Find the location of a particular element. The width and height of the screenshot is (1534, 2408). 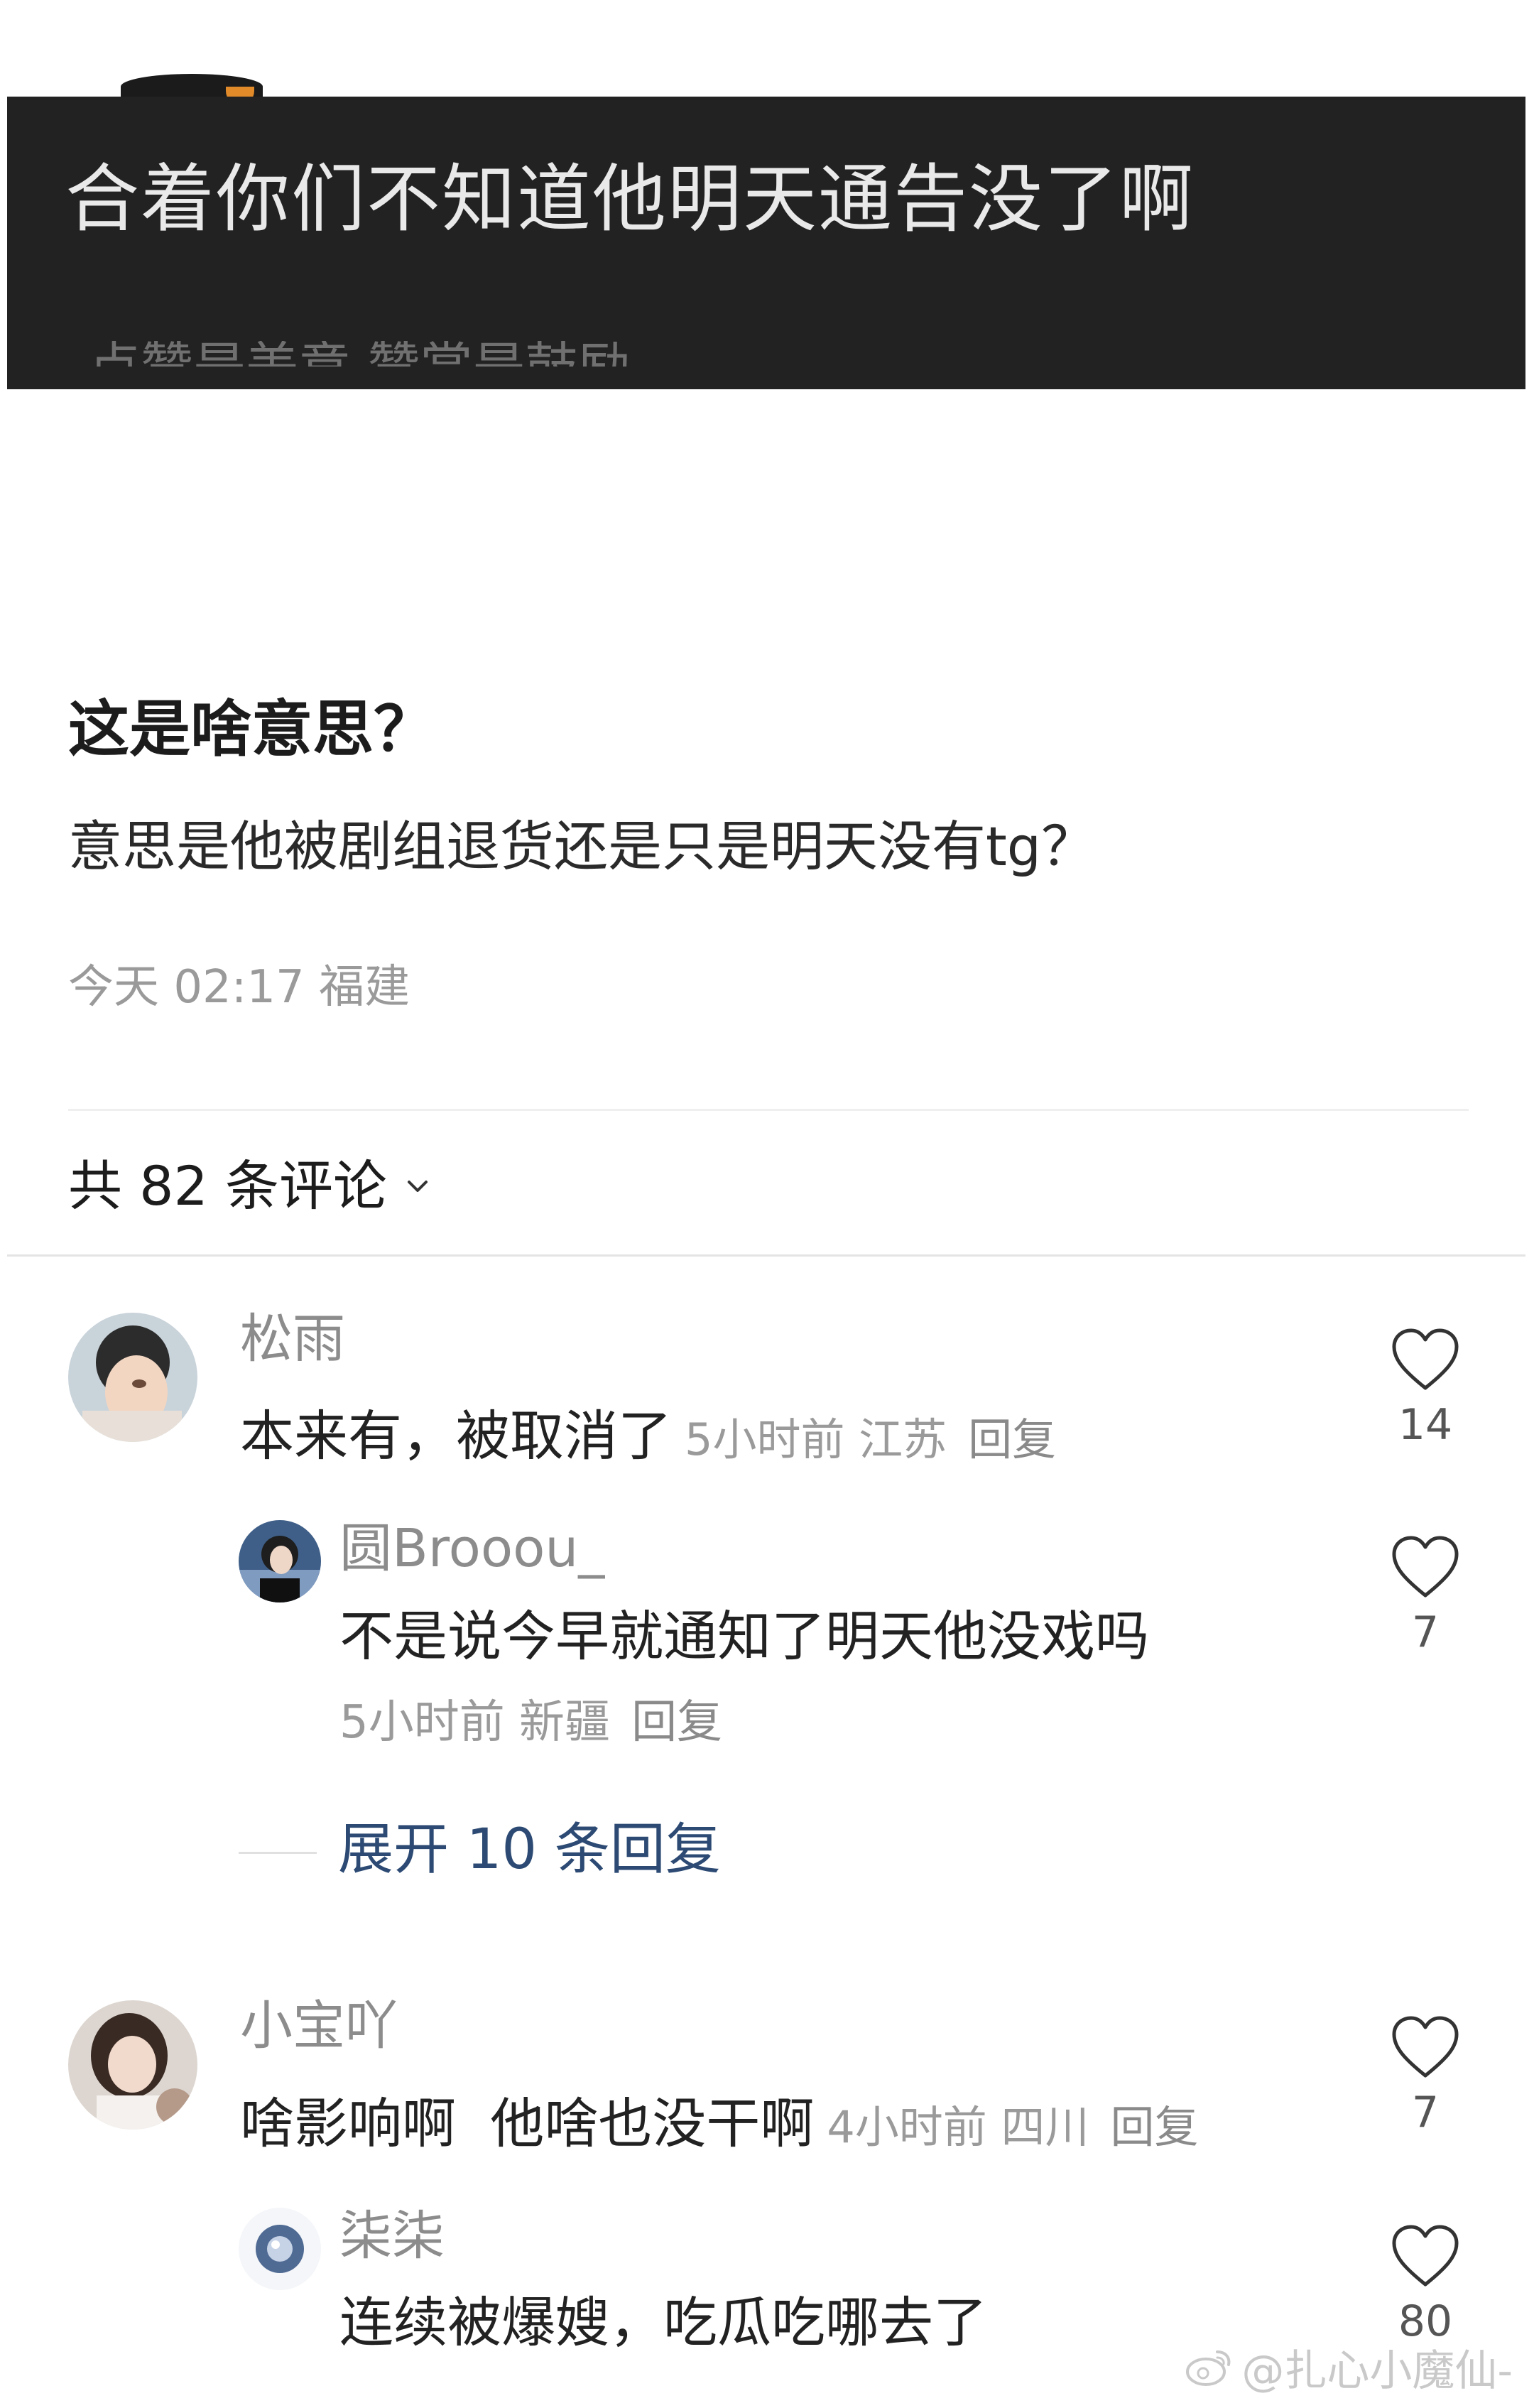

reply-text: 连续被爆嫂，吃瓜吃哪去了 is located at coordinates (663, 2323).